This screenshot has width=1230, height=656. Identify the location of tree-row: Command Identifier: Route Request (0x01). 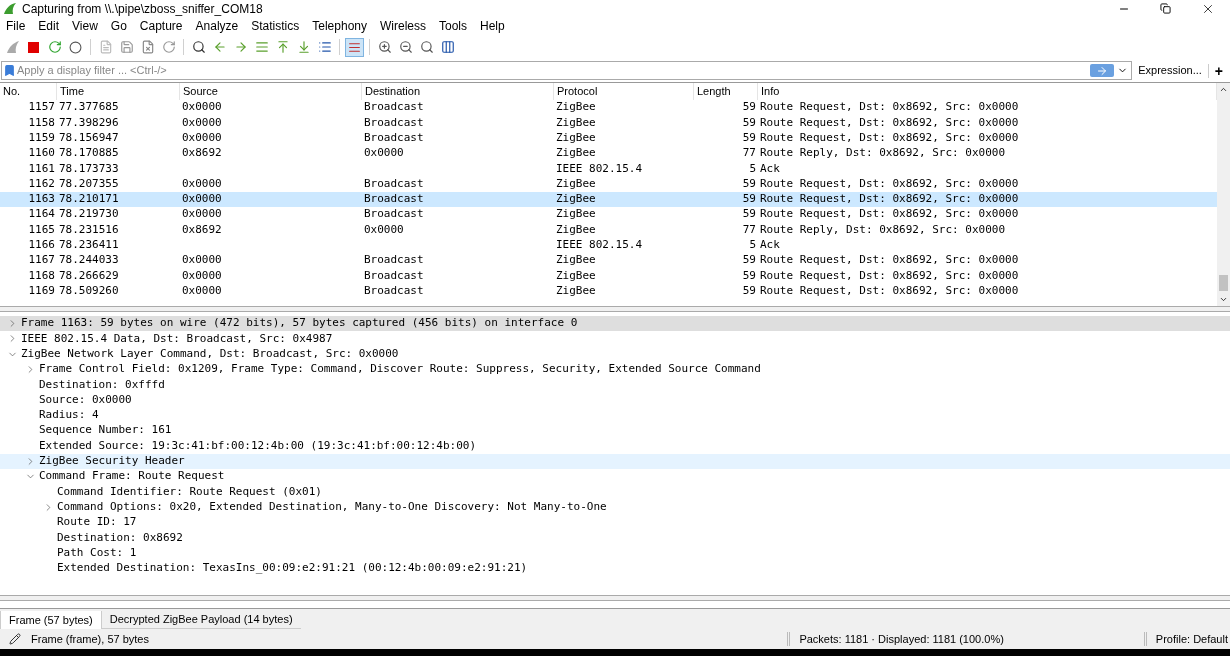
(615, 492).